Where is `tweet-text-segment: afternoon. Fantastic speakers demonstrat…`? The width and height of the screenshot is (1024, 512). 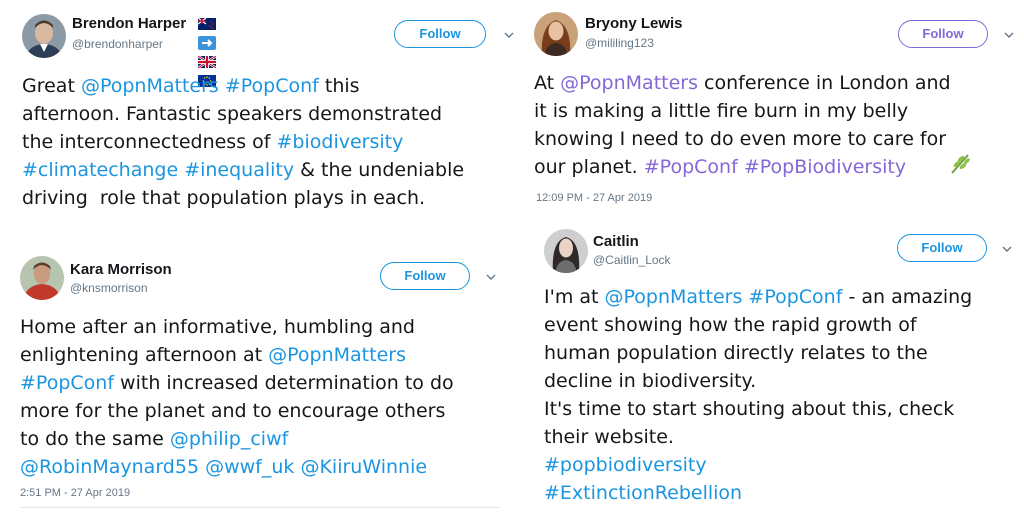 tweet-text-segment: afternoon. Fantastic speakers demonstrat… is located at coordinates (232, 114).